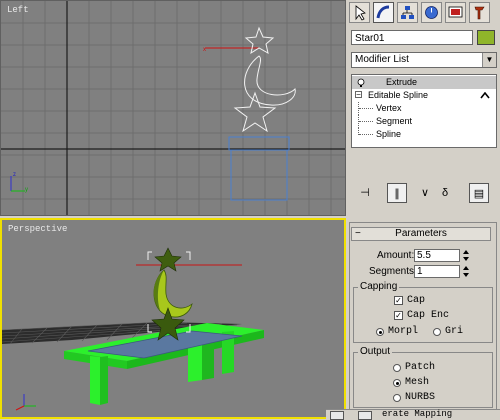 The width and height of the screenshot is (500, 420). What do you see at coordinates (383, 12) in the screenshot?
I see `modify-icon` at bounding box center [383, 12].